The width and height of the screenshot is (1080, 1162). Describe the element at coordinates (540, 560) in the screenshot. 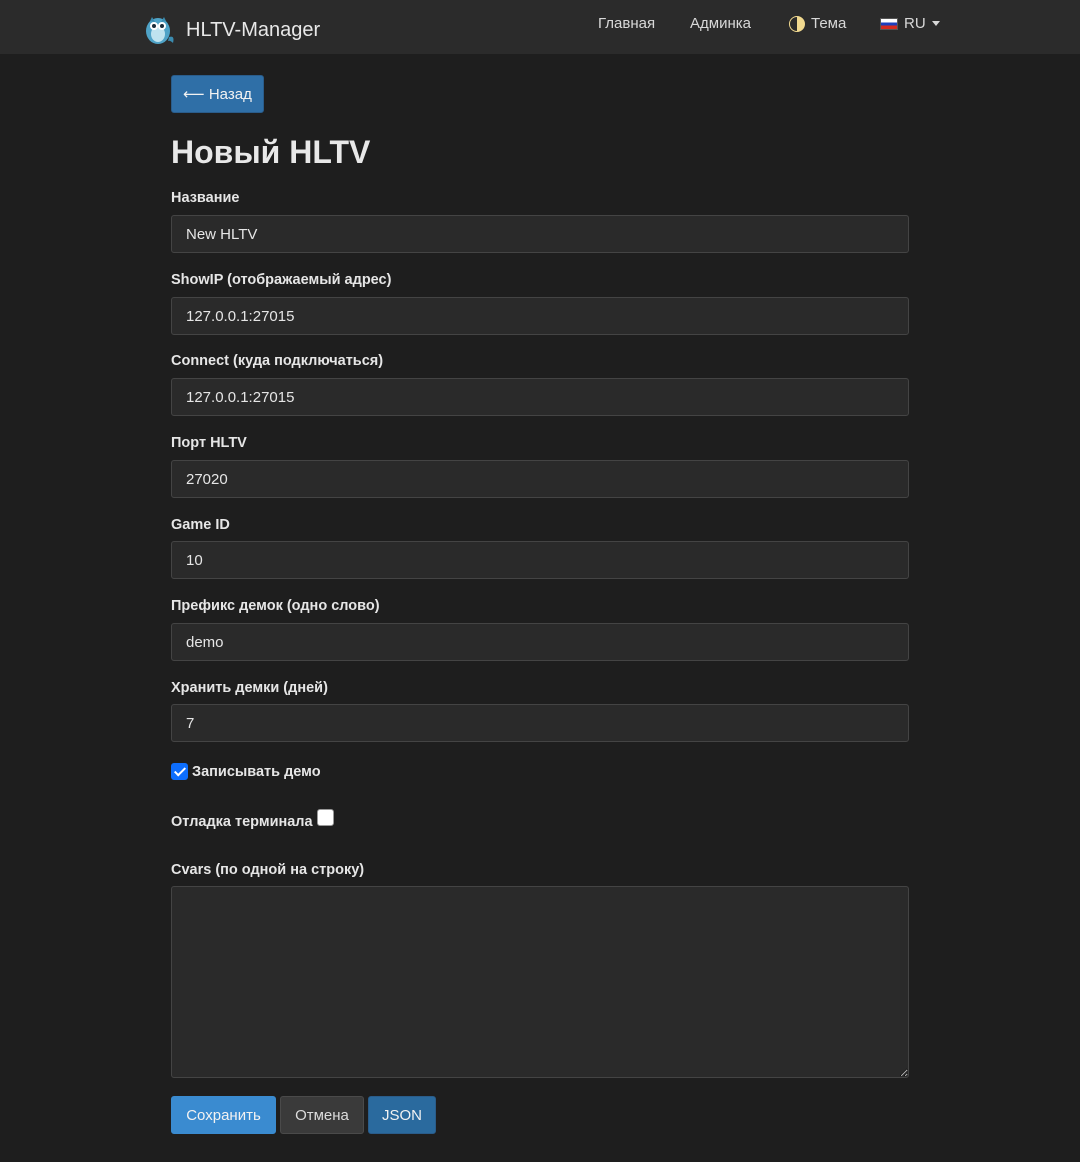

I see `game-id-input` at that location.